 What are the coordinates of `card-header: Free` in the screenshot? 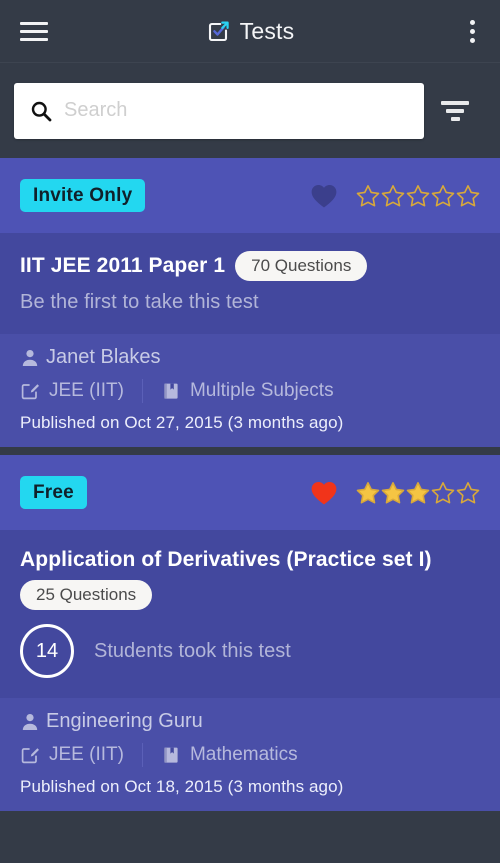 It's located at (250, 492).